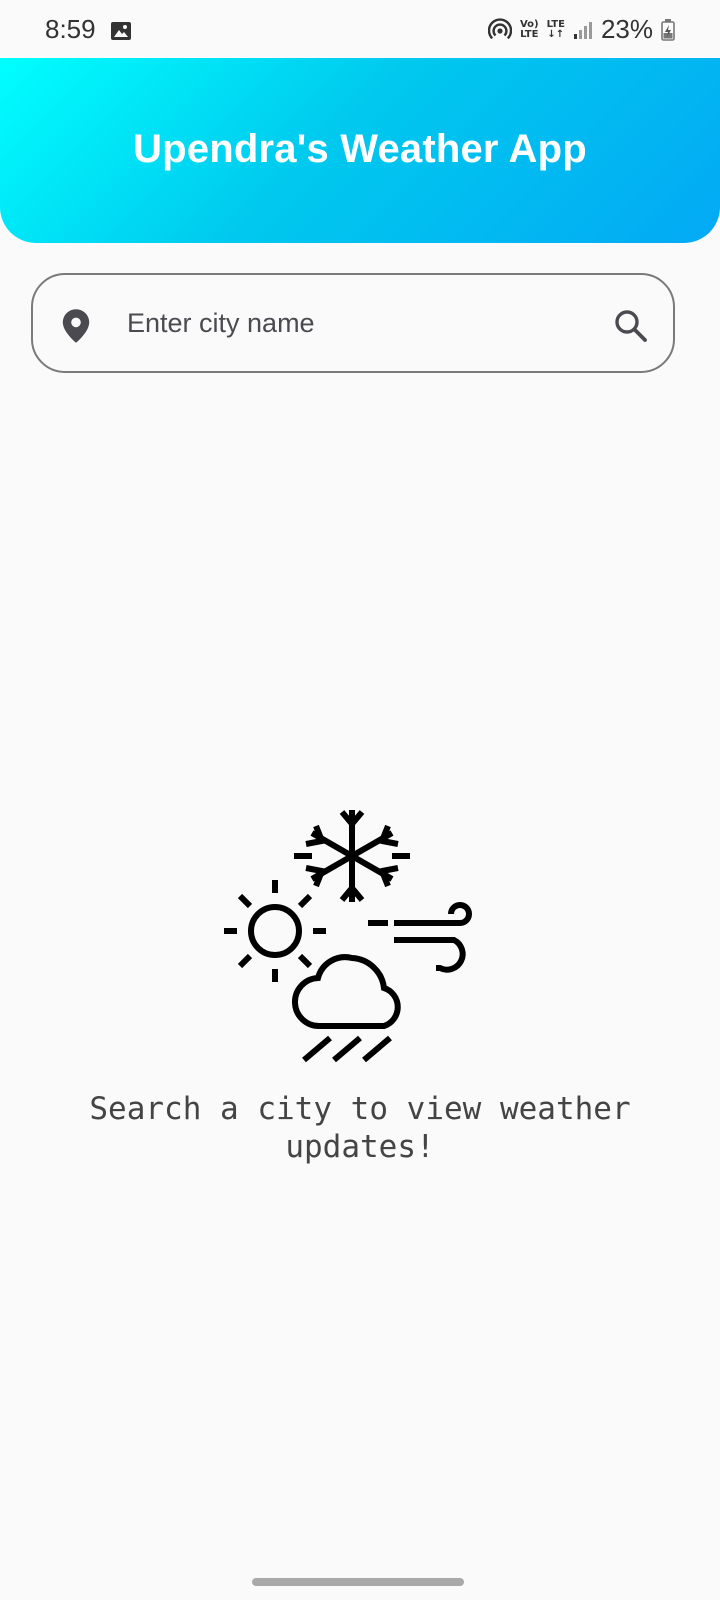 The width and height of the screenshot is (720, 1600). I want to click on empty-state-message: Search a city to view weather updates!, so click(360, 1128).